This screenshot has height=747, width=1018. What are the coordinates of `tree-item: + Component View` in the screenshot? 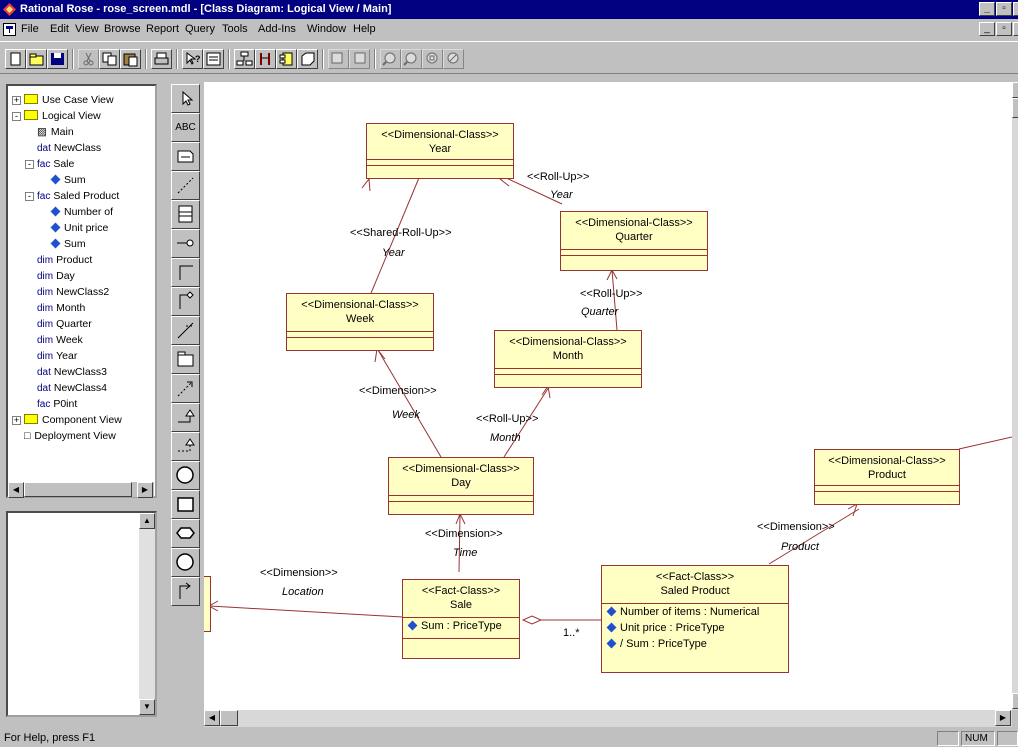 It's located at (67, 420).